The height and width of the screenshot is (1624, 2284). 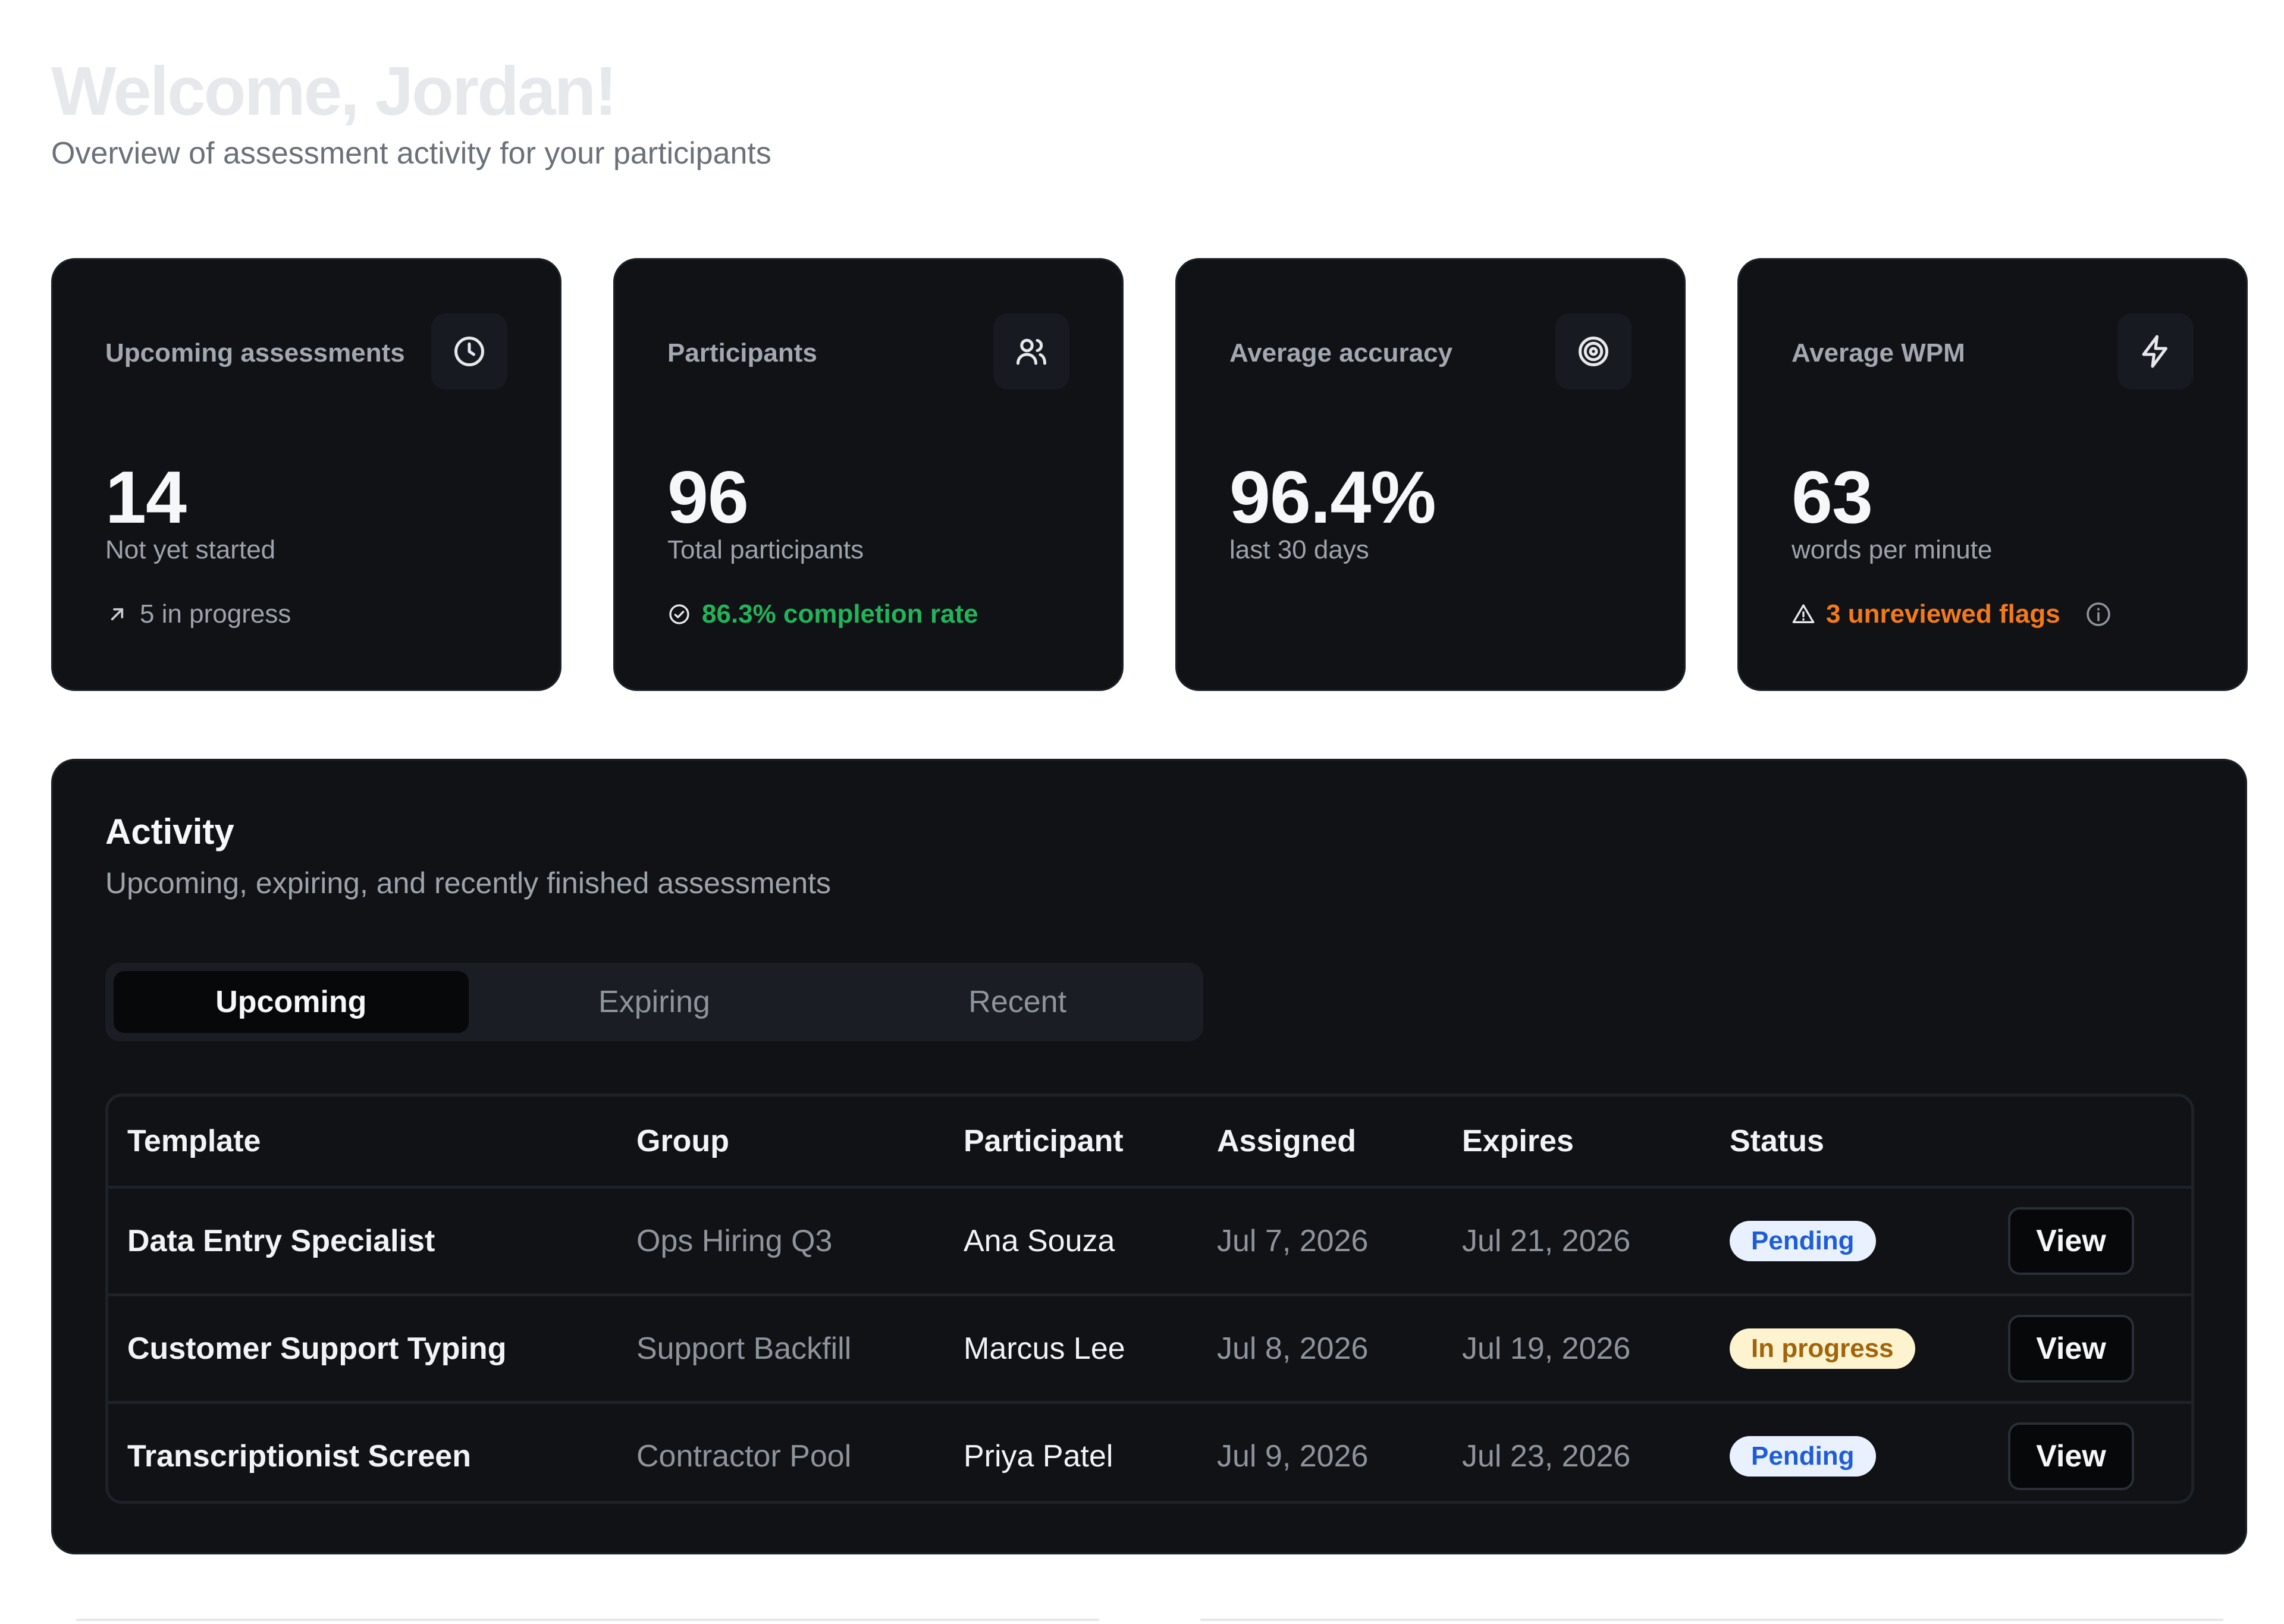 What do you see at coordinates (334, 91) in the screenshot?
I see `page-title: Welcome, Jordan!` at bounding box center [334, 91].